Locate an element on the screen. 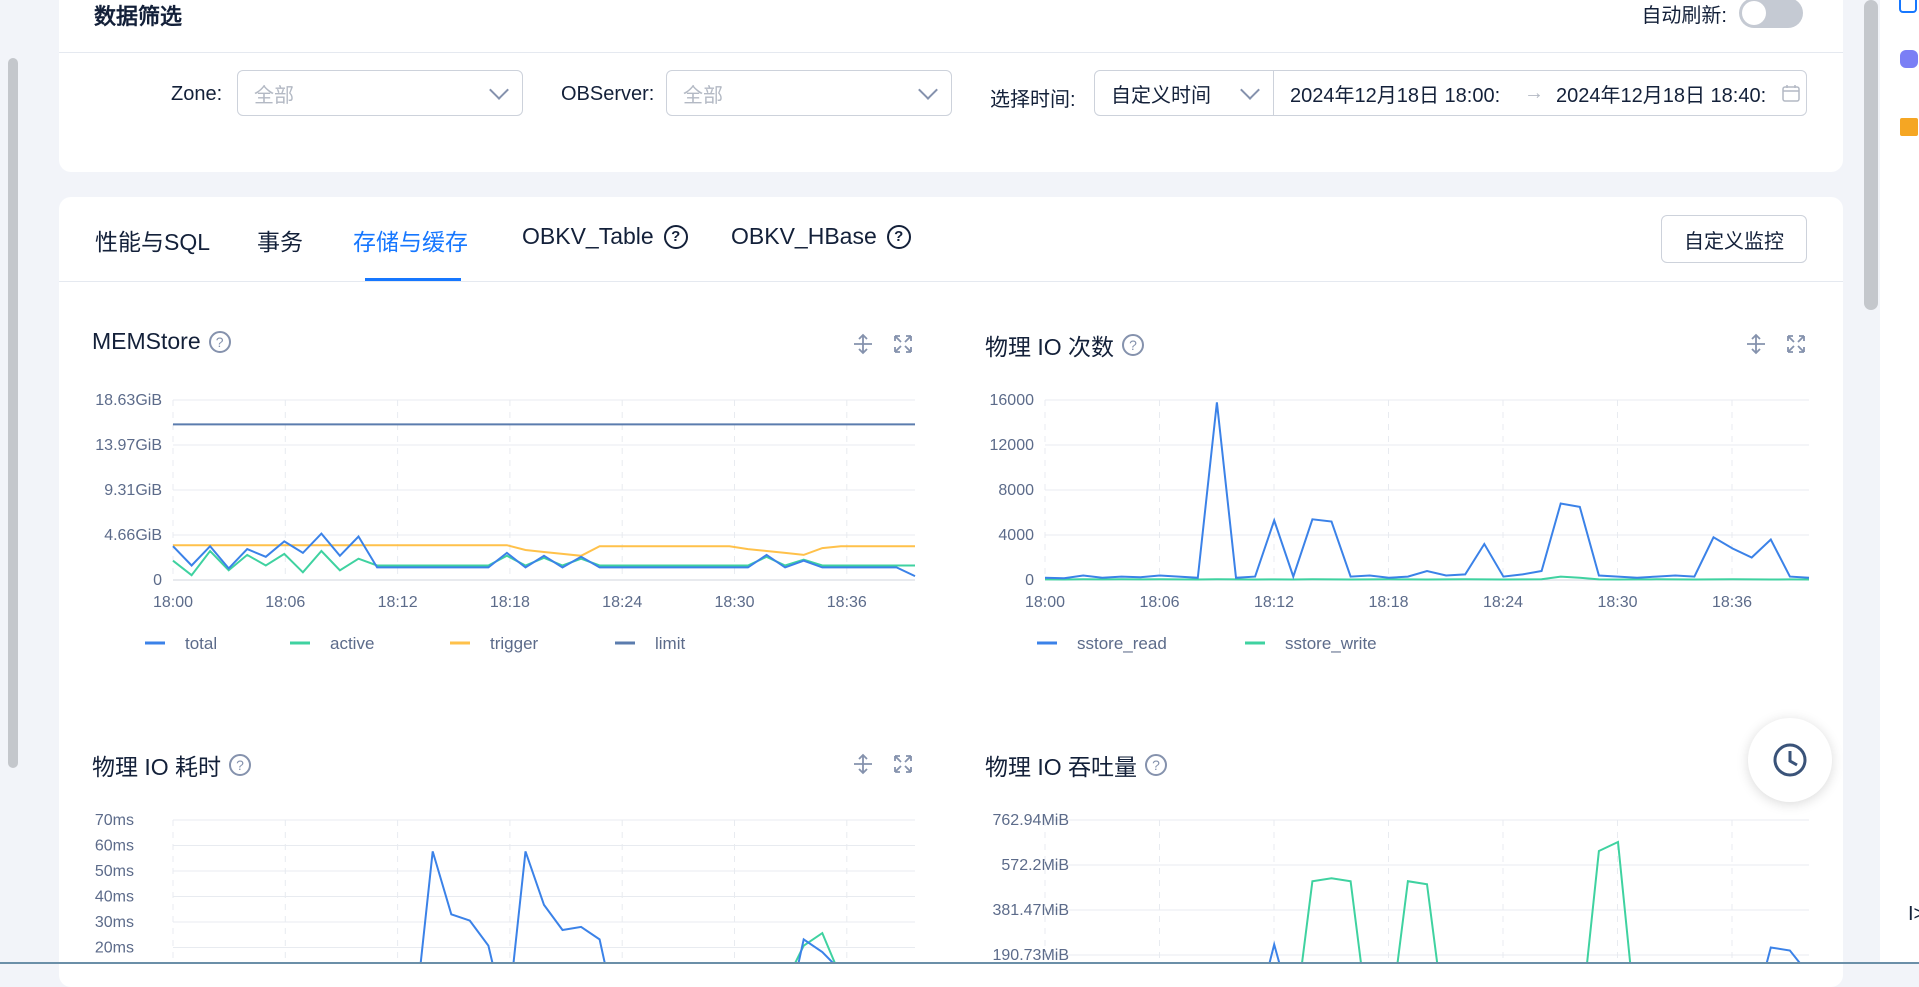  y-tick-label: 12000 is located at coordinates (1012, 445).